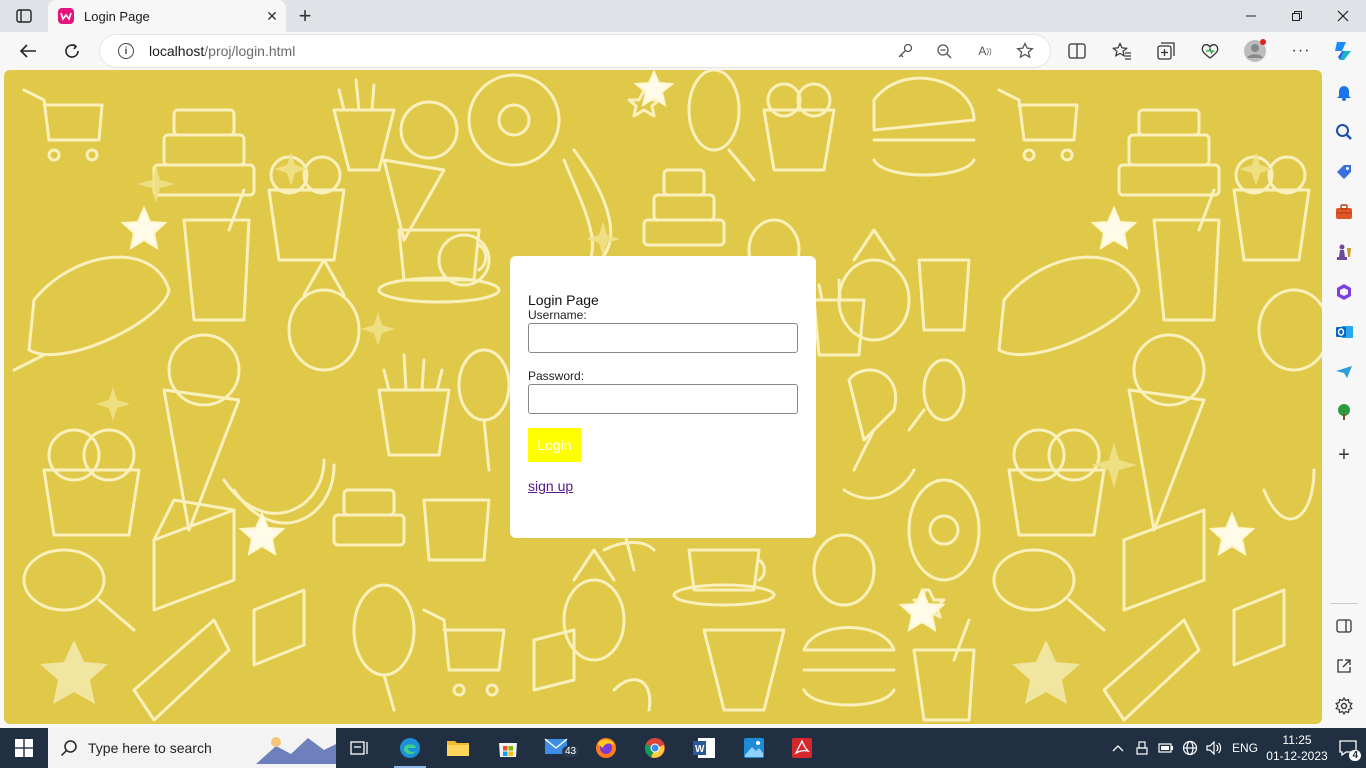  What do you see at coordinates (700, 749) in the screenshot?
I see `svg-text: W` at bounding box center [700, 749].